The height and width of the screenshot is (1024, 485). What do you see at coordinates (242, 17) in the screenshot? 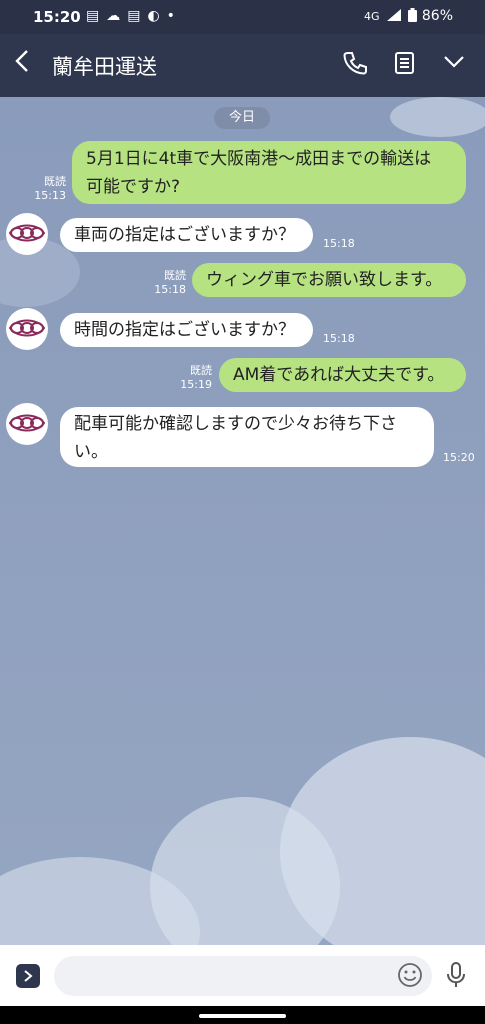
I see `status-bar: 15:20 ▤☁▤◐• 4G 86%` at bounding box center [242, 17].